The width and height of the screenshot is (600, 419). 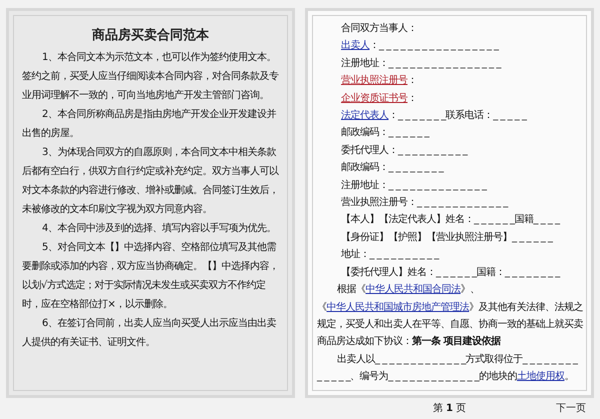 I want to click on contract-text: ：_ _ _ _ _ _ _ _ _ _ _ _ _ _ _ _ _, so click(x=434, y=46).